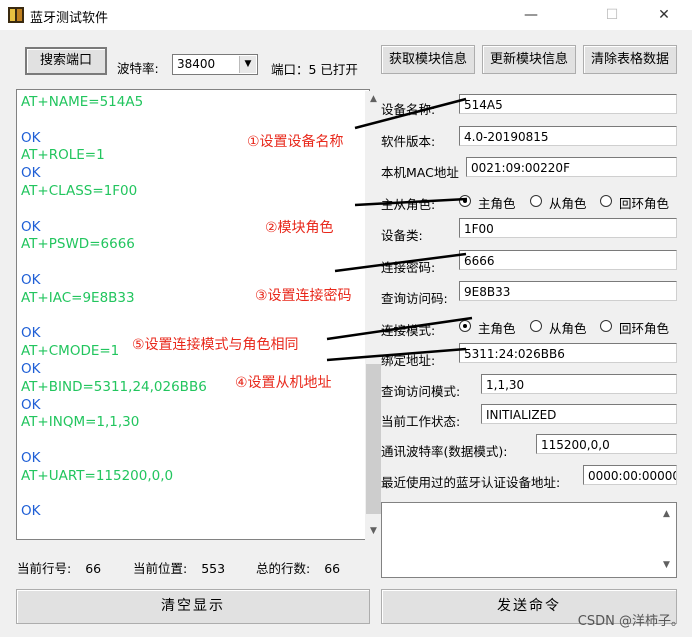 The height and width of the screenshot is (637, 692). I want to click on annotation-2: ②模块角色, so click(299, 228).